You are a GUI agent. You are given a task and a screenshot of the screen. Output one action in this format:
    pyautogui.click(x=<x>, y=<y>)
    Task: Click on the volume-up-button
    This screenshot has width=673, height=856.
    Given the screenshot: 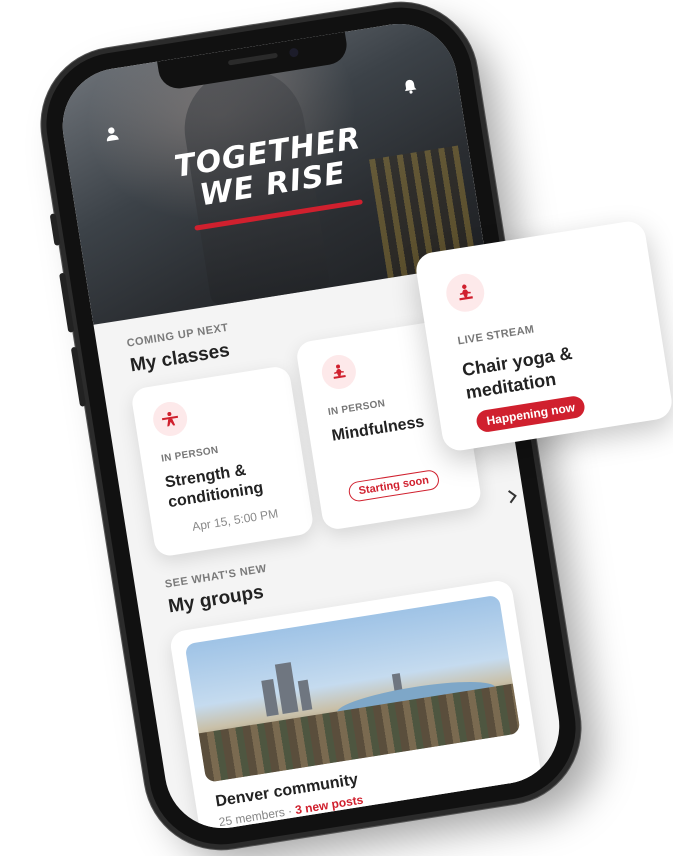 What is the action you would take?
    pyautogui.click(x=67, y=302)
    